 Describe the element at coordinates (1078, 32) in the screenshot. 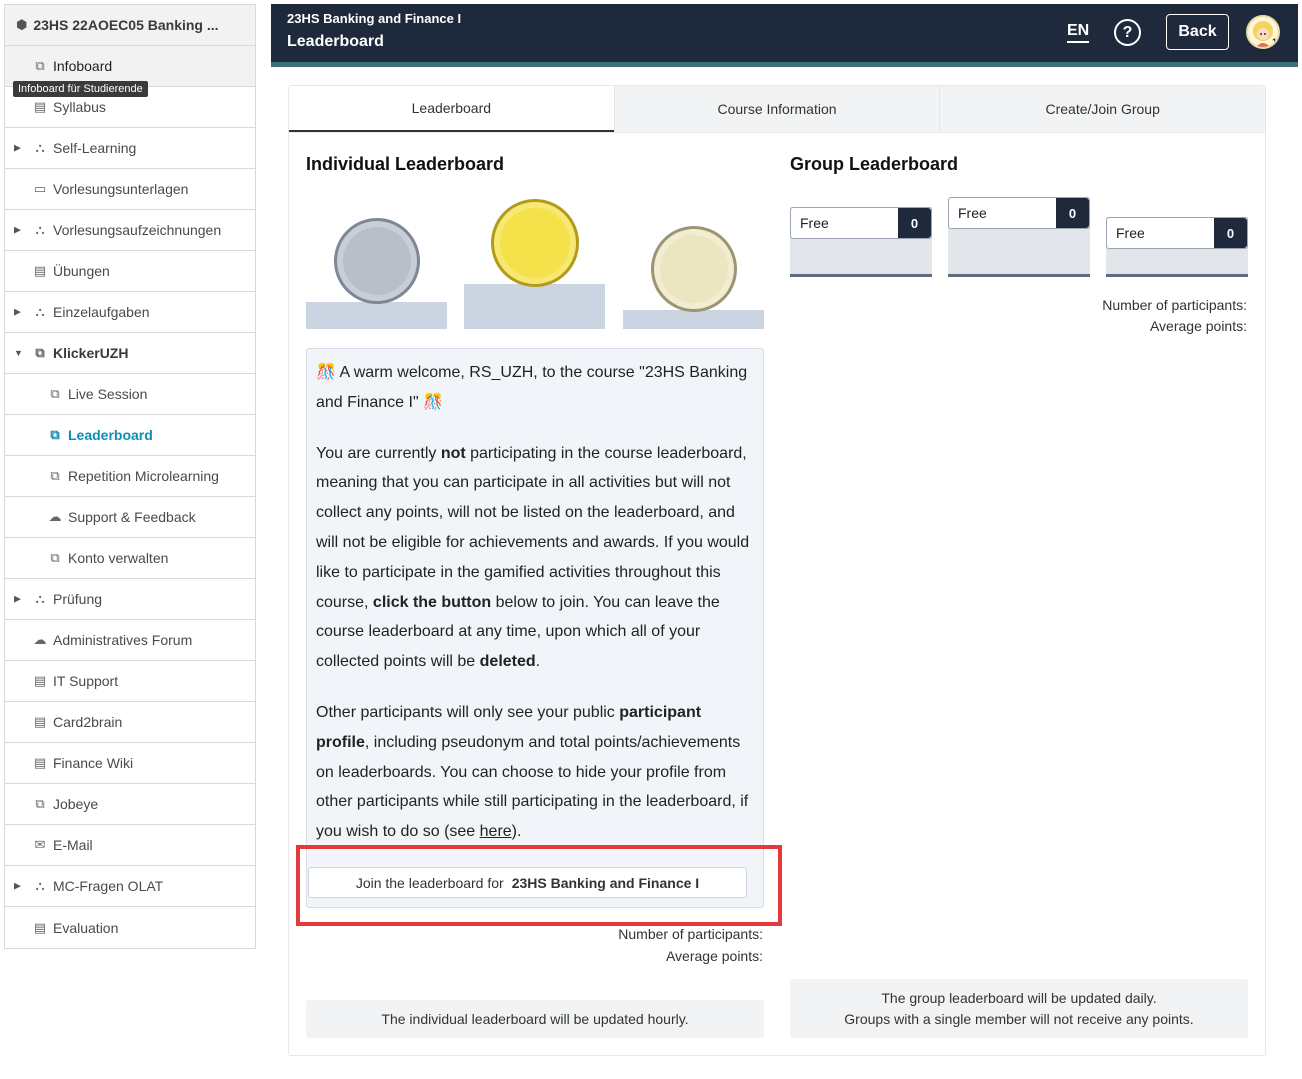

I see `language-switch: EN` at that location.